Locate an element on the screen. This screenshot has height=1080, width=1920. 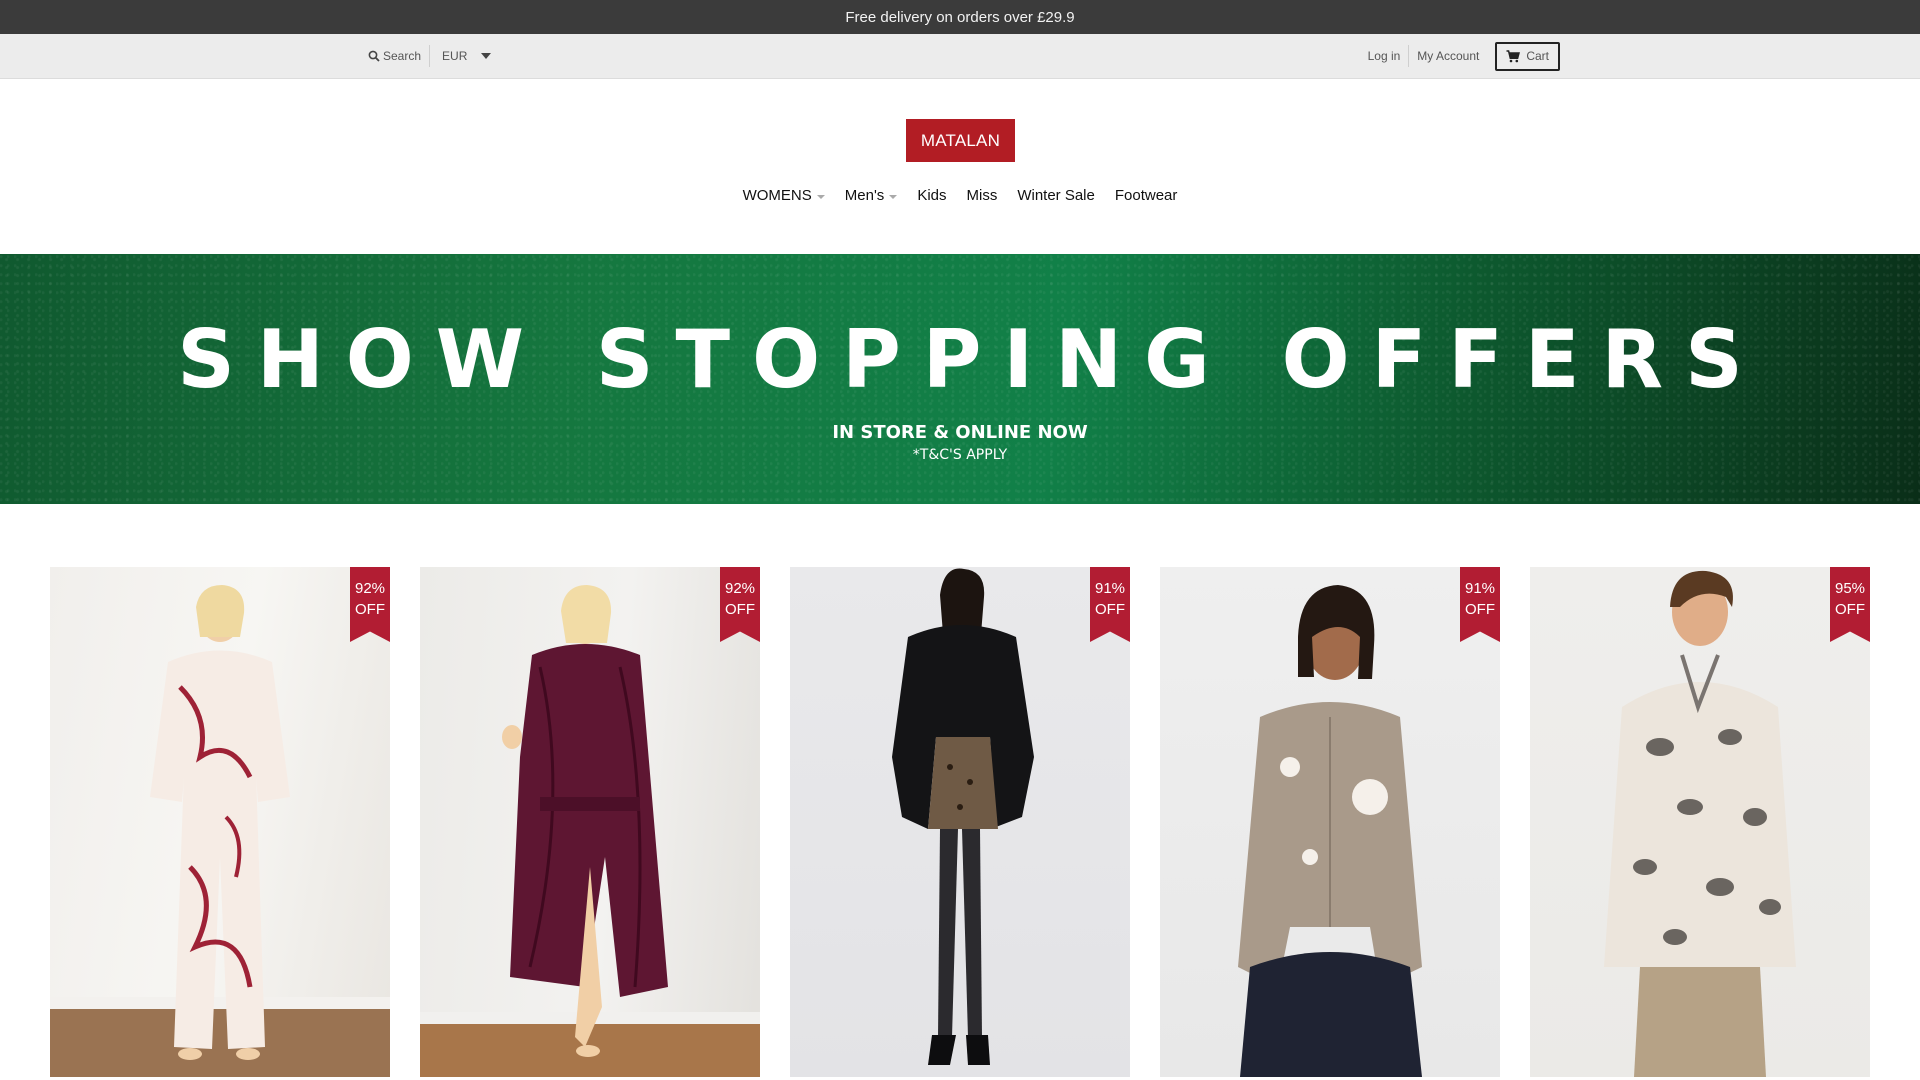
cart-button: Cart is located at coordinates (1527, 56).